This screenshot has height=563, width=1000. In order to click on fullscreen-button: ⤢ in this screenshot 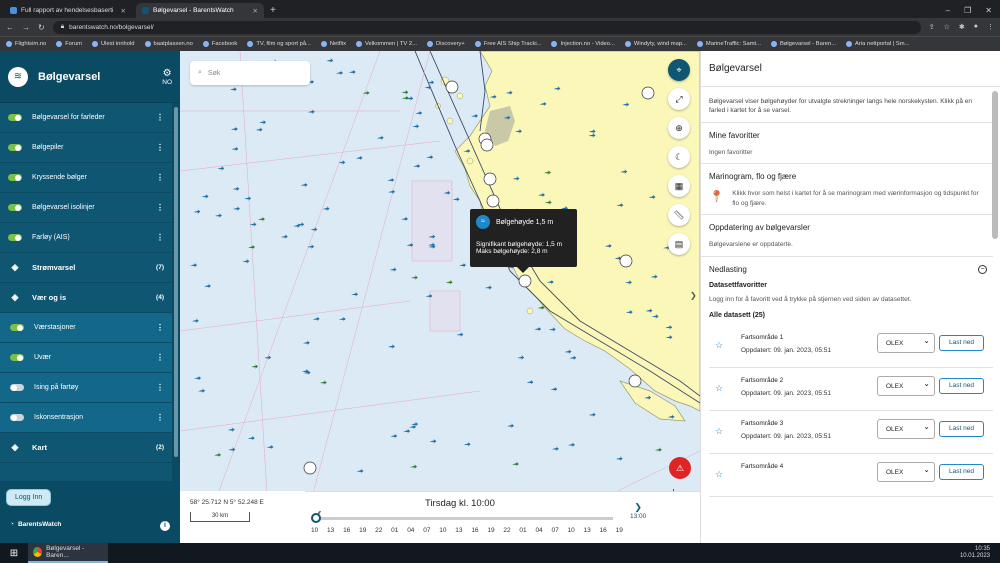, I will do `click(679, 99)`.